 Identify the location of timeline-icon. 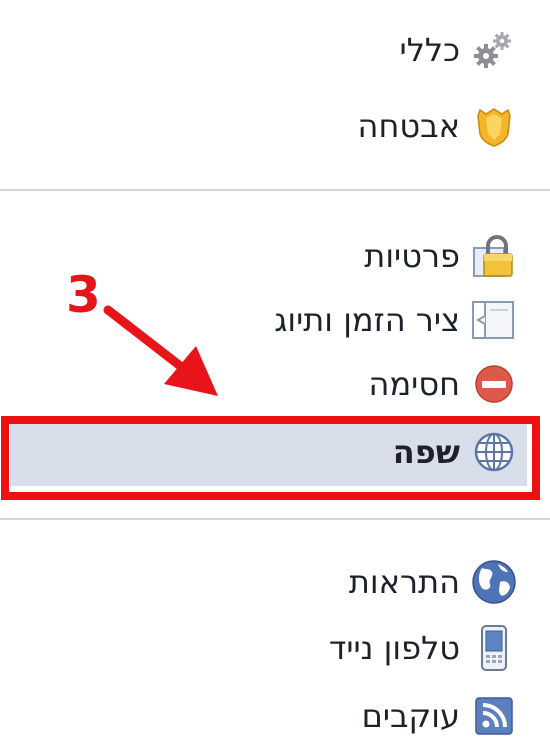
(494, 320).